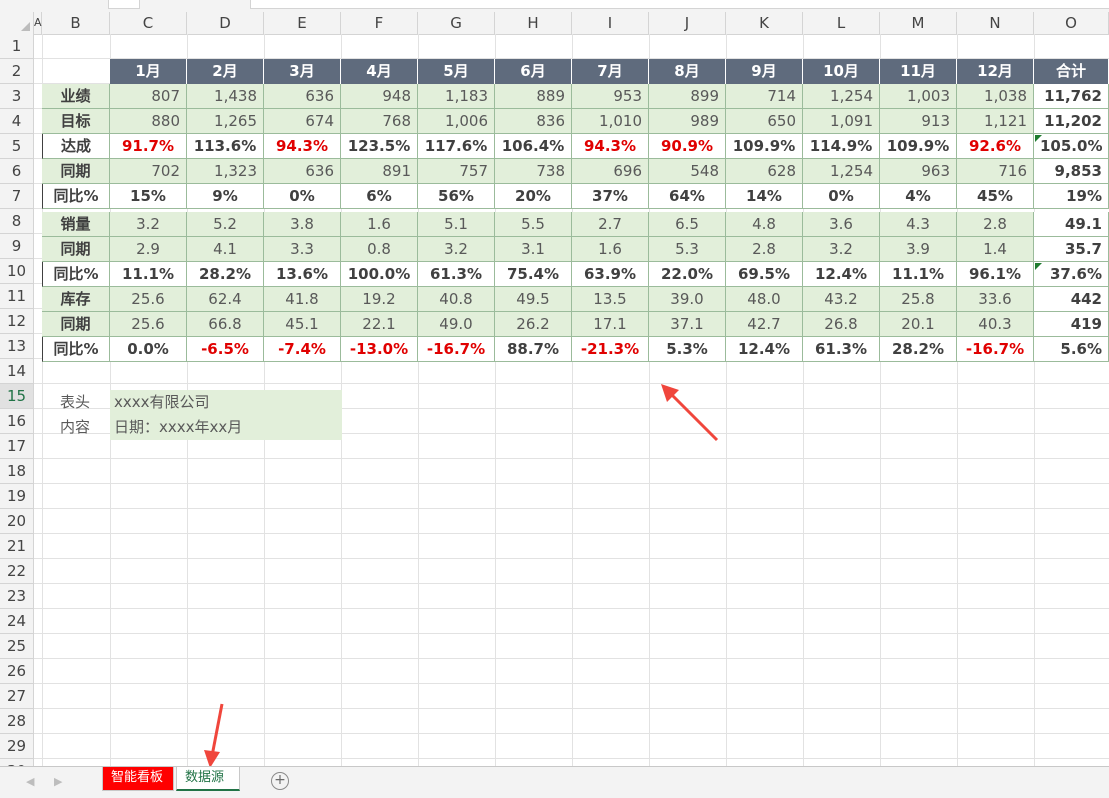 Image resolution: width=1109 pixels, height=798 pixels. I want to click on table-cell: 716, so click(995, 171).